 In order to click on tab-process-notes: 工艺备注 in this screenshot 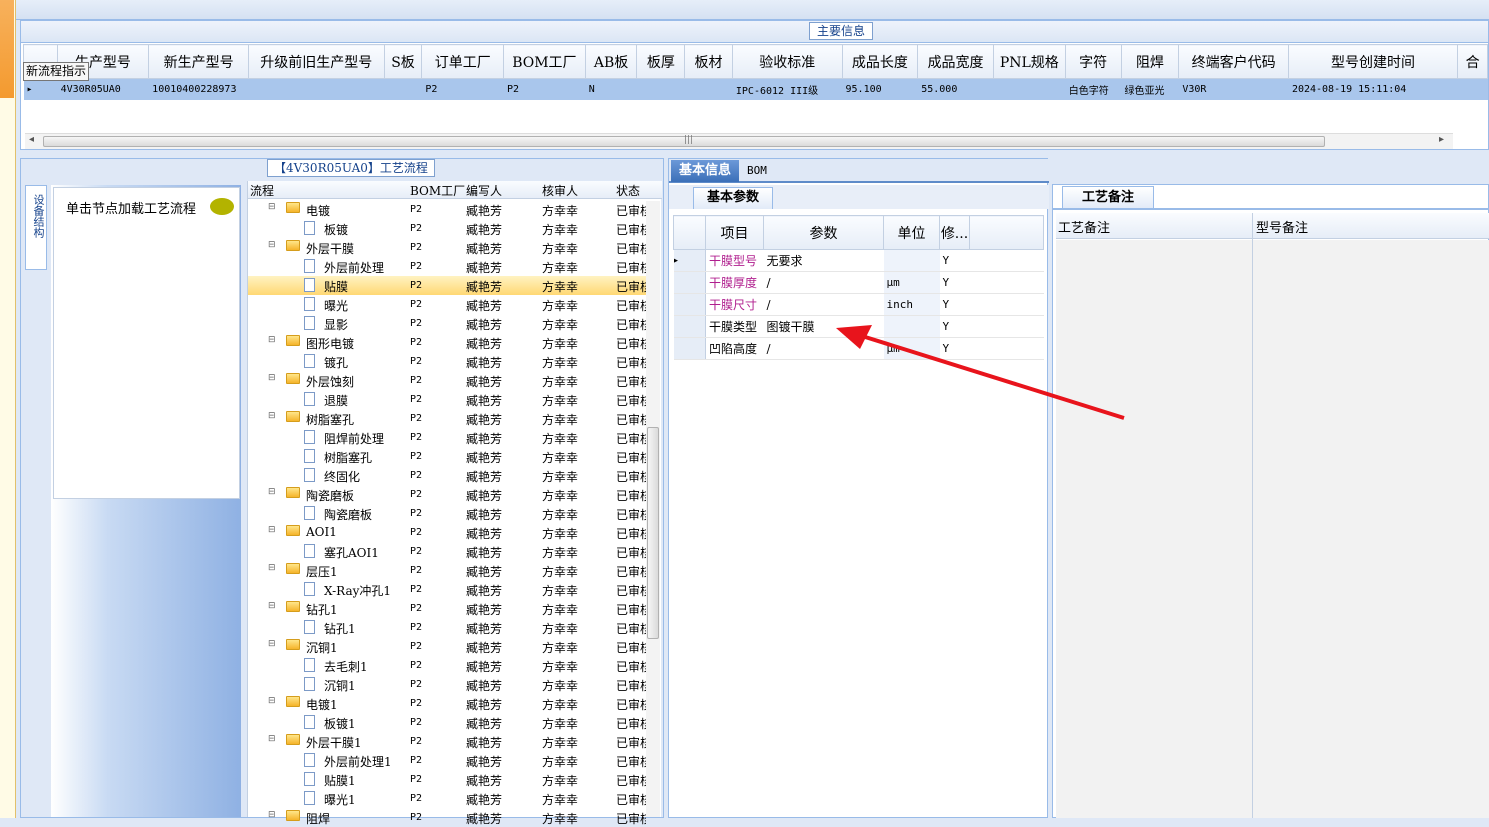, I will do `click(1108, 197)`.